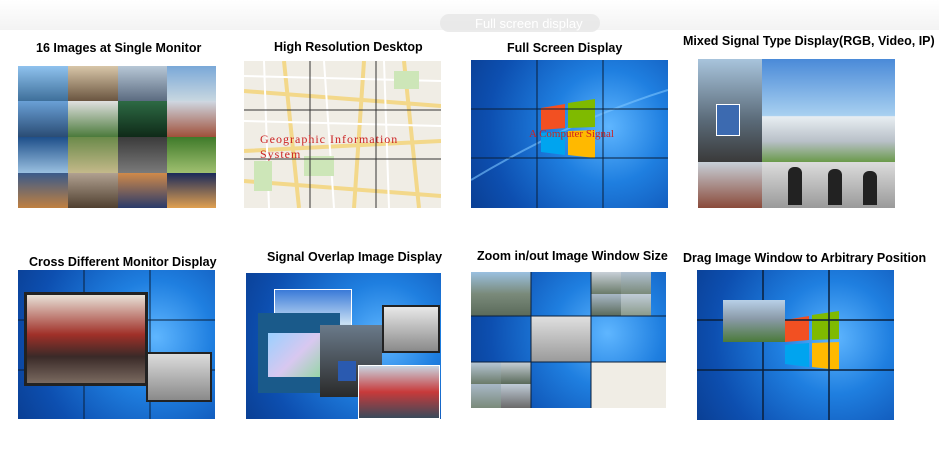 The width and height of the screenshot is (939, 457). I want to click on panel-signal-overlap, so click(343, 346).